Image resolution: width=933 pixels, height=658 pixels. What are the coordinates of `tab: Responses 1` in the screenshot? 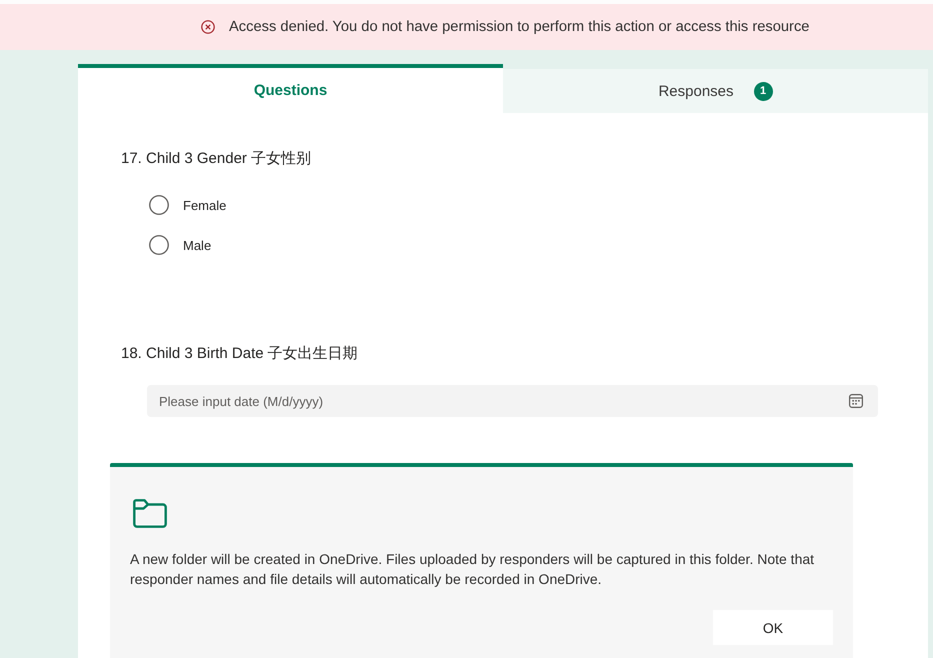 It's located at (715, 91).